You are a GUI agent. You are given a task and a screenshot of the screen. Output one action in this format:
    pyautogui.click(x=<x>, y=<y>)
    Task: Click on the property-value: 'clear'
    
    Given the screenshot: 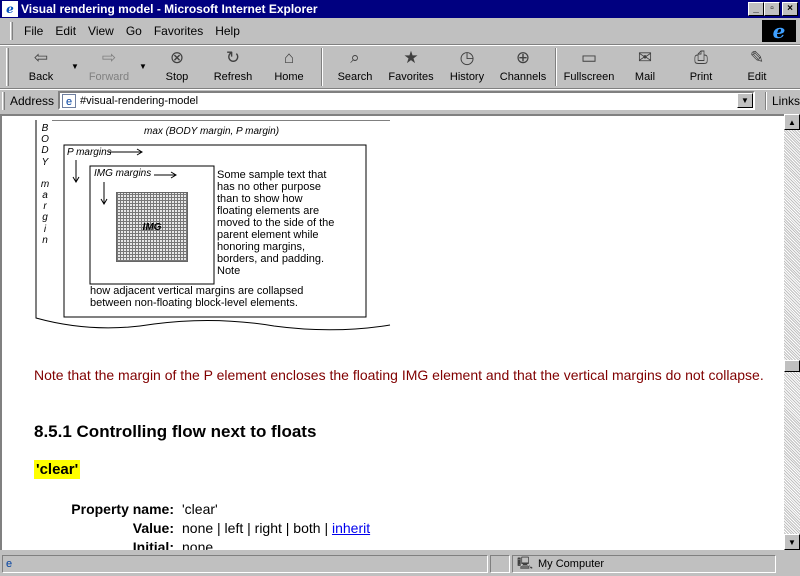 What is the action you would take?
    pyautogui.click(x=200, y=508)
    